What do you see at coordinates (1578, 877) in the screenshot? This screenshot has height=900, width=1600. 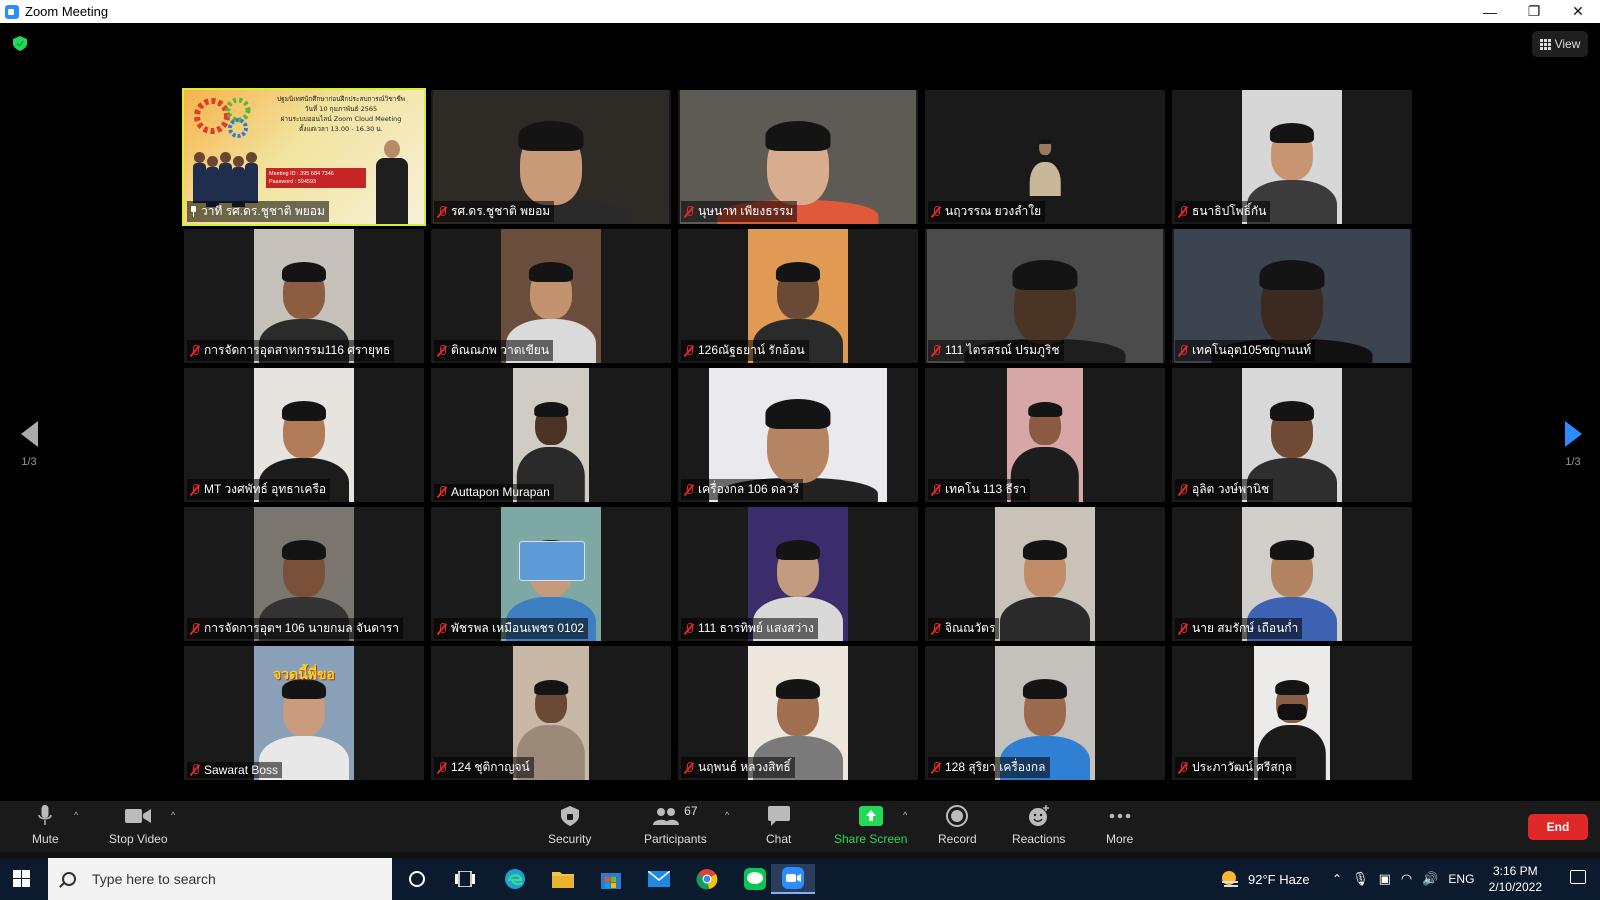 I see `notification-center-icon` at bounding box center [1578, 877].